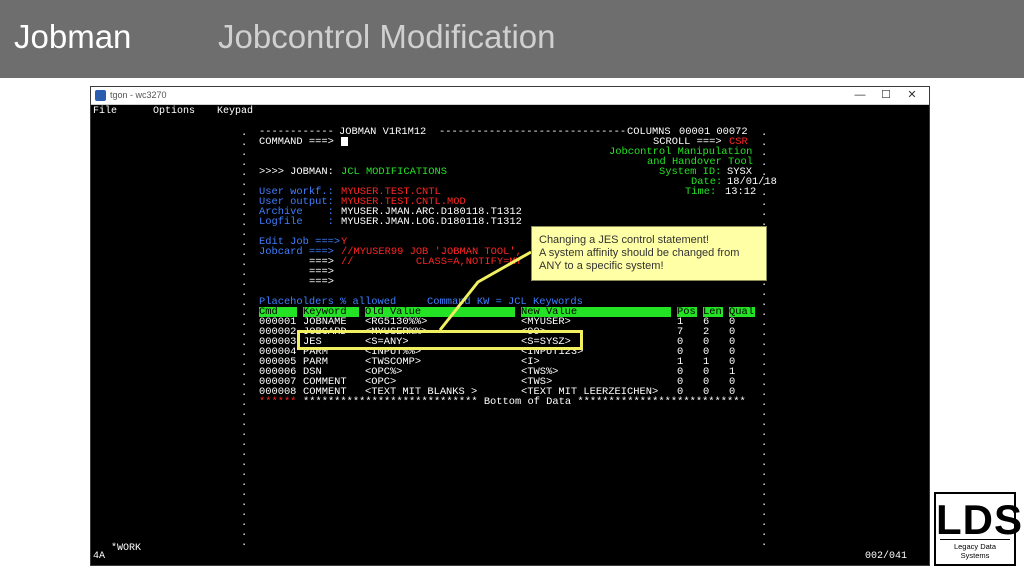 The width and height of the screenshot is (1024, 576). Describe the element at coordinates (431, 262) in the screenshot. I see `jobcard-line2: // CLASS=A,NOTIFY=MY` at that location.